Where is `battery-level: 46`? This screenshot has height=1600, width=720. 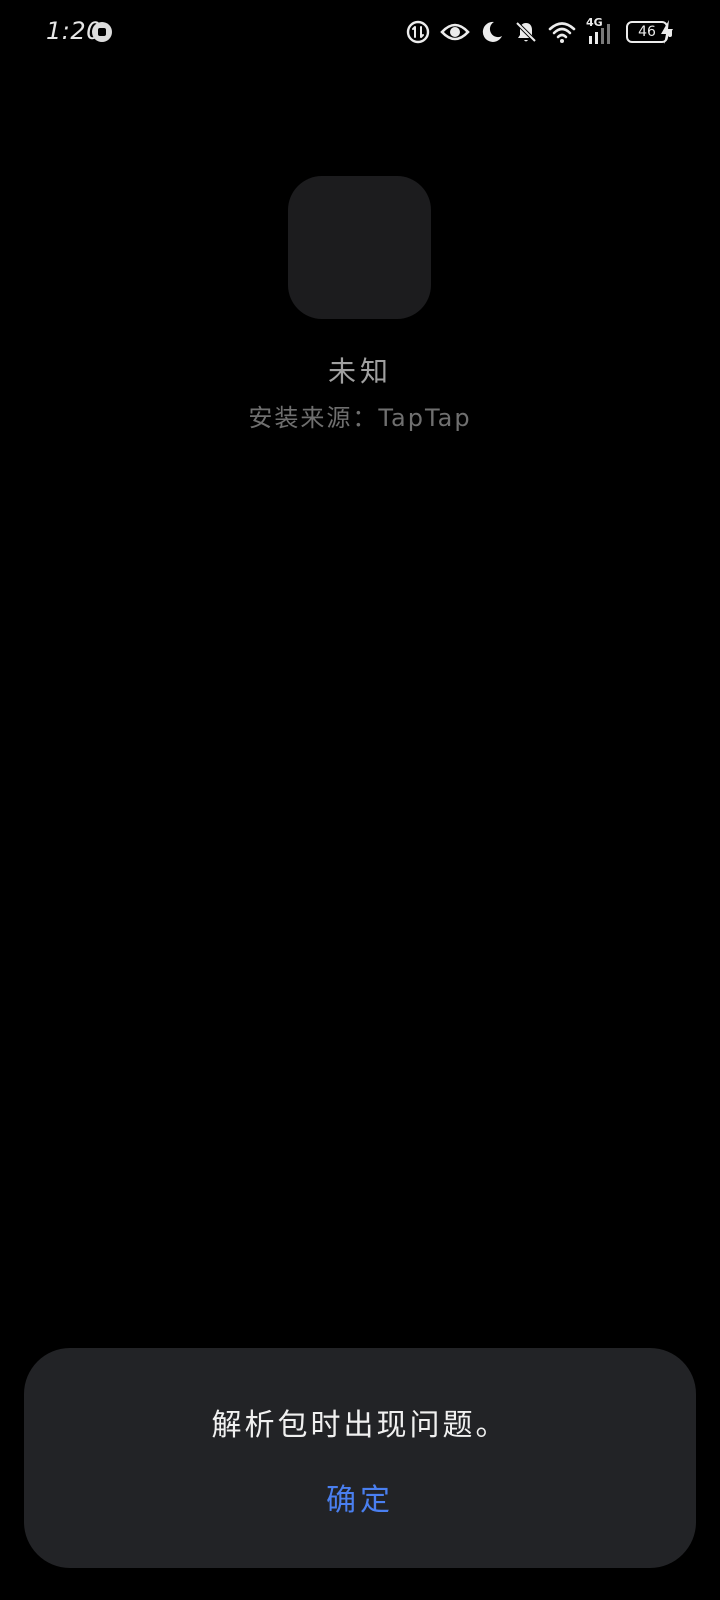
battery-level: 46 is located at coordinates (647, 32).